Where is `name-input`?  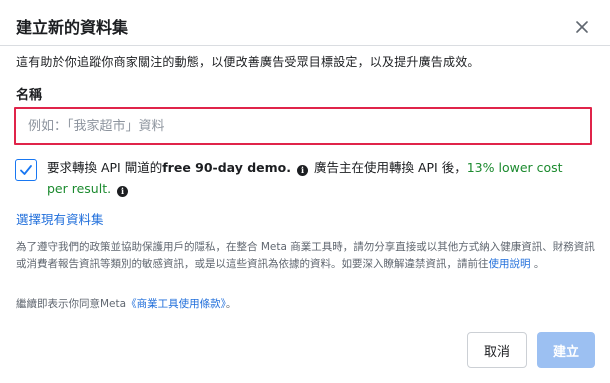 name-input is located at coordinates (303, 126).